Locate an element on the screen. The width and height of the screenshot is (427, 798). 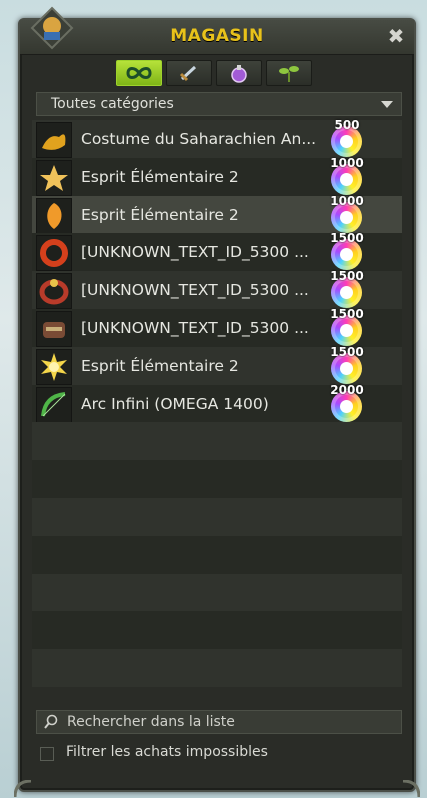
plant-icon is located at coordinates (289, 74).